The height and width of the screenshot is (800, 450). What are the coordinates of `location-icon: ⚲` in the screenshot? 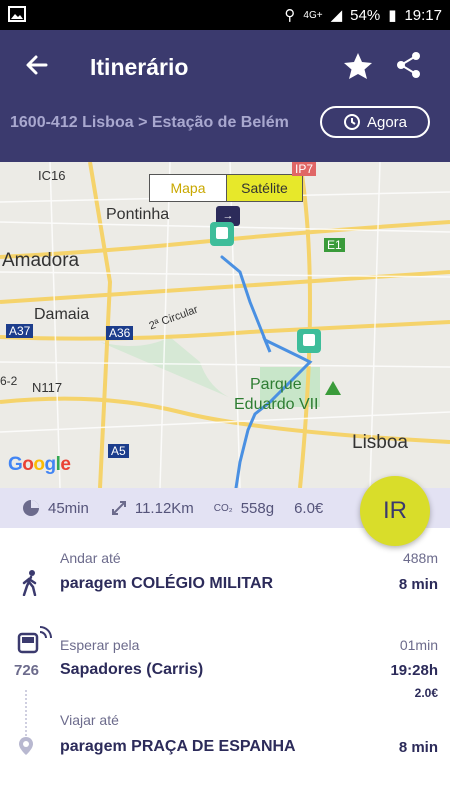 It's located at (290, 15).